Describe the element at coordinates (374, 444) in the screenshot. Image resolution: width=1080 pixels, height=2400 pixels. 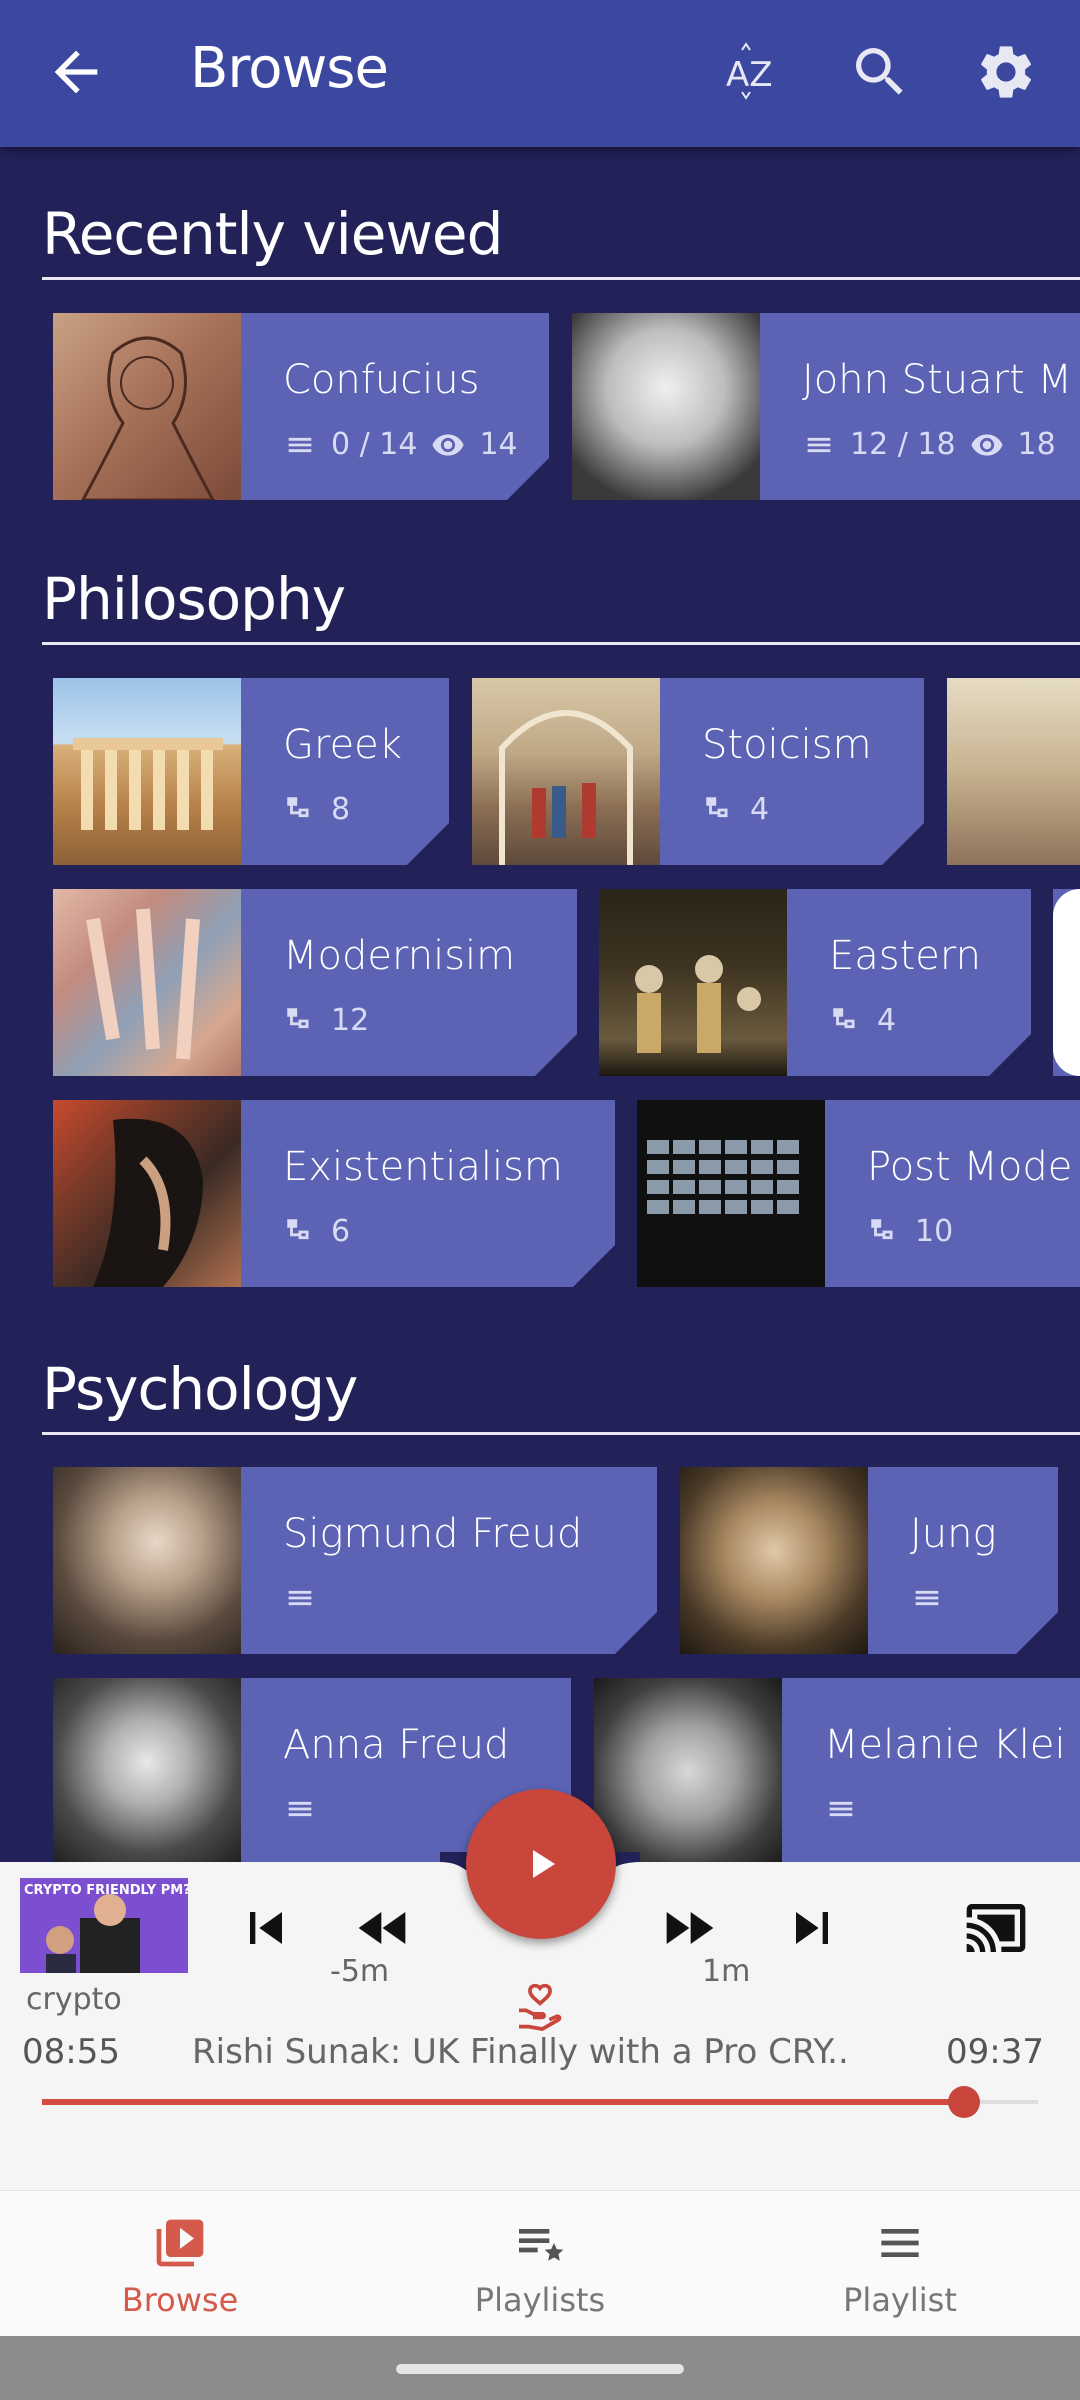
I see `episode-progress: 0 / 14` at that location.